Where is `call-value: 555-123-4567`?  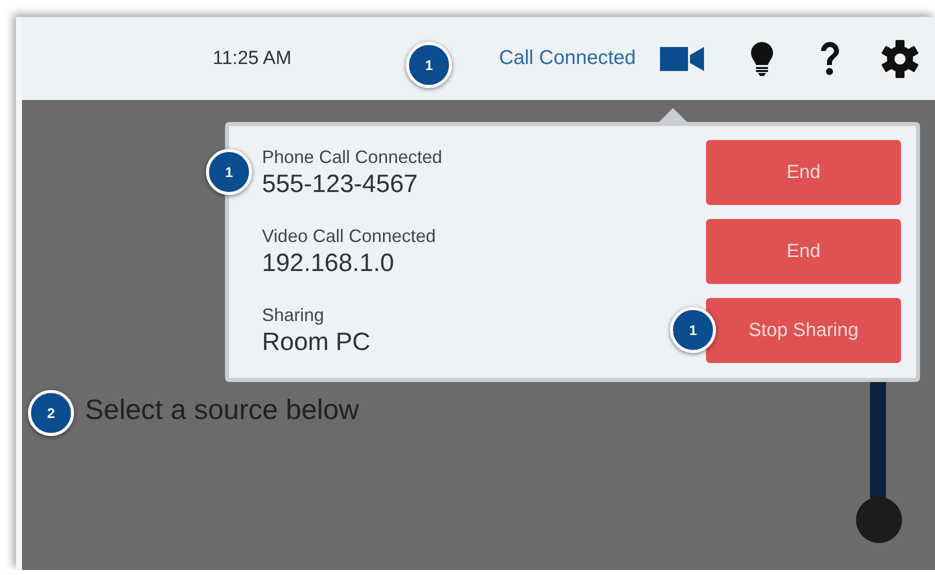
call-value: 555-123-4567 is located at coordinates (340, 184).